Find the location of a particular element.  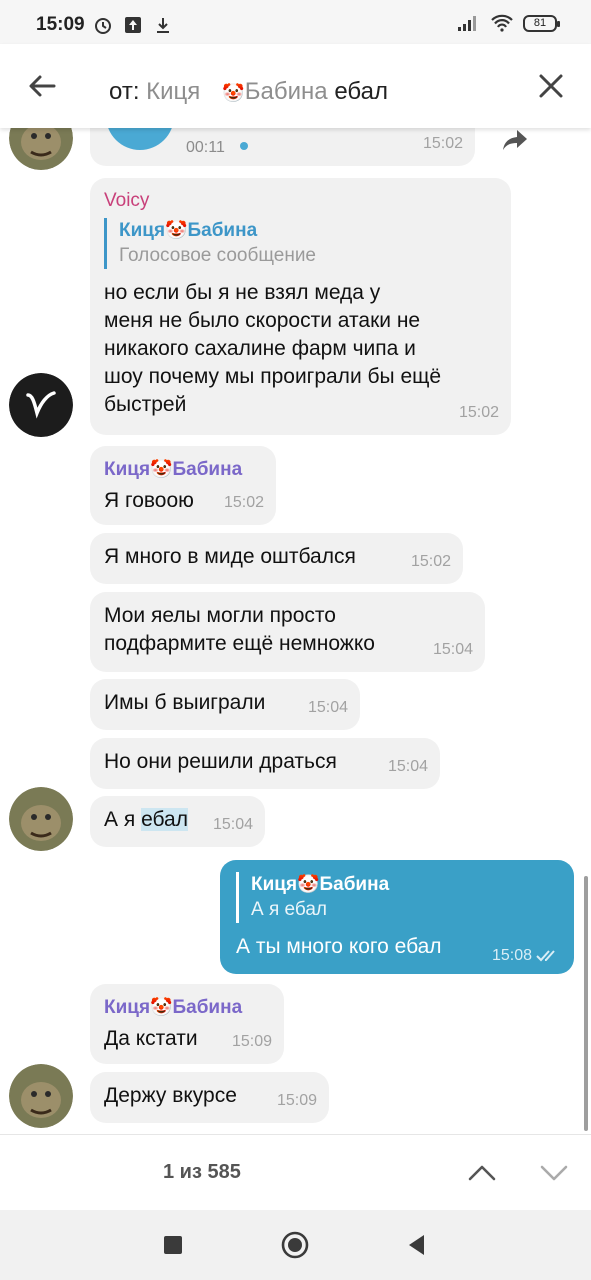

filter-user-name-part: Кицяﾠ is located at coordinates (184, 91).